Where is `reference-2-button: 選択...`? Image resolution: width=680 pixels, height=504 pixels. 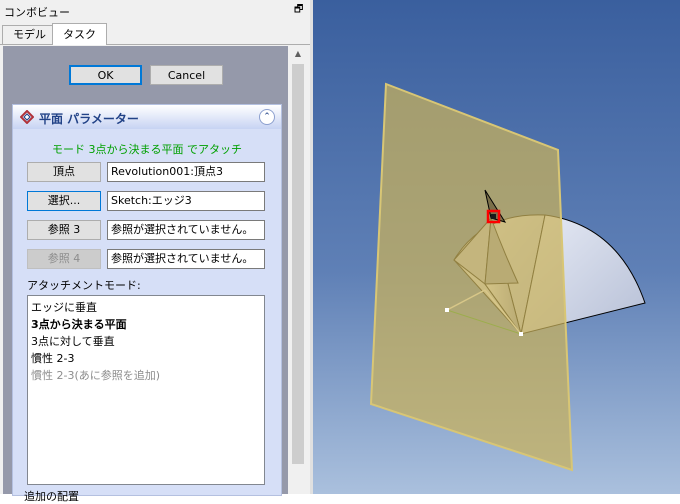
reference-2-button: 選択... is located at coordinates (64, 201).